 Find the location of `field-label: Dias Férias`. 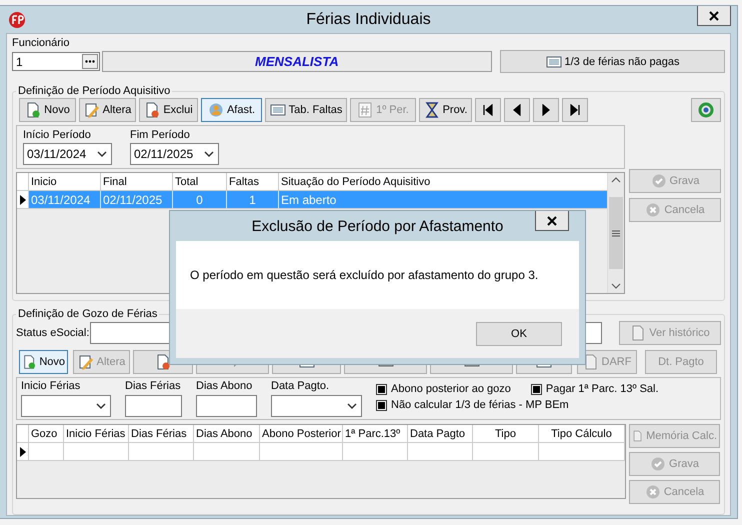

field-label: Dias Férias is located at coordinates (153, 386).